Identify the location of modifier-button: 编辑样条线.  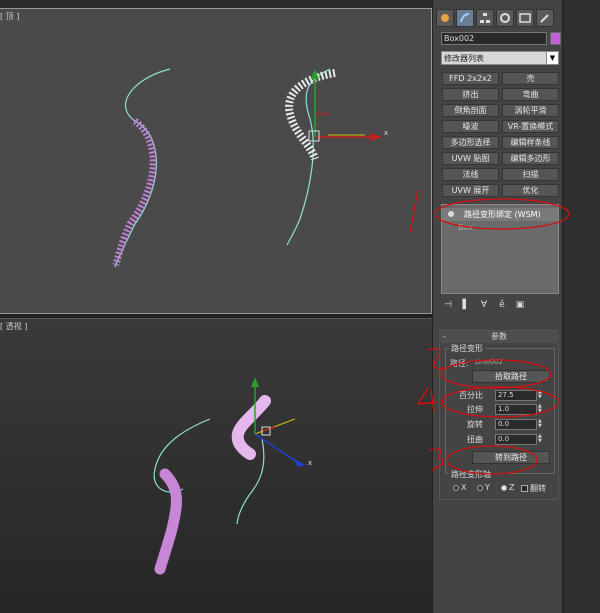
(530, 142).